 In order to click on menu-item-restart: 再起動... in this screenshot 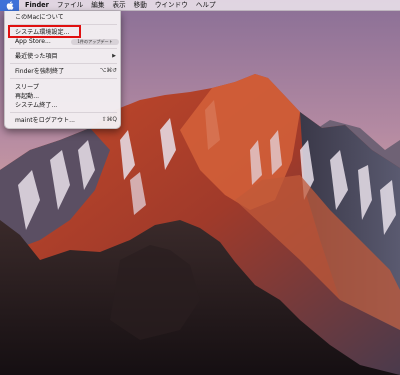, I will do `click(63, 96)`.